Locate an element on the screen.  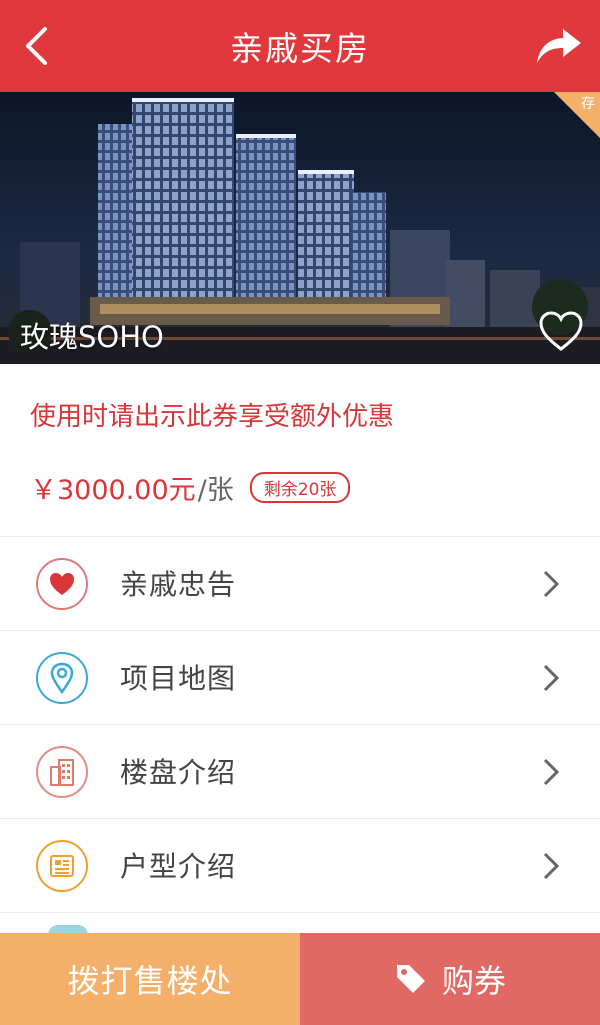
project-name: 玫瑰SOHO is located at coordinates (92, 337).